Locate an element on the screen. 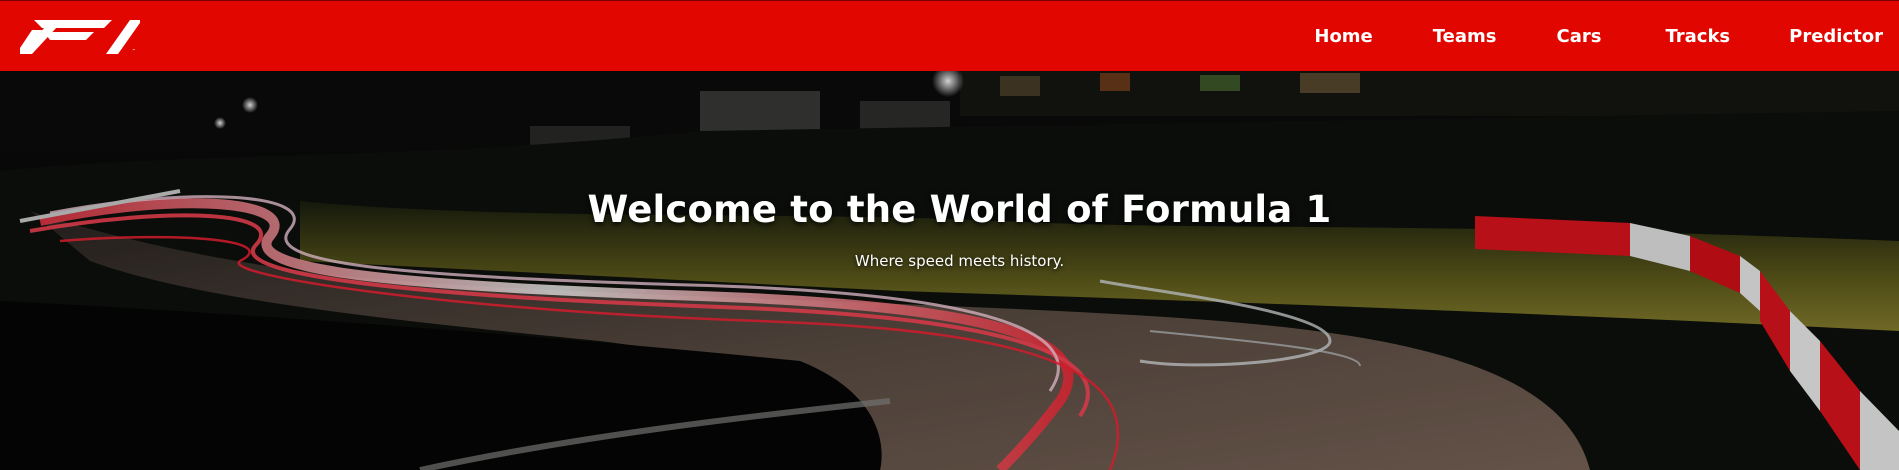  nav-cars-link: Cars is located at coordinates (1579, 36).